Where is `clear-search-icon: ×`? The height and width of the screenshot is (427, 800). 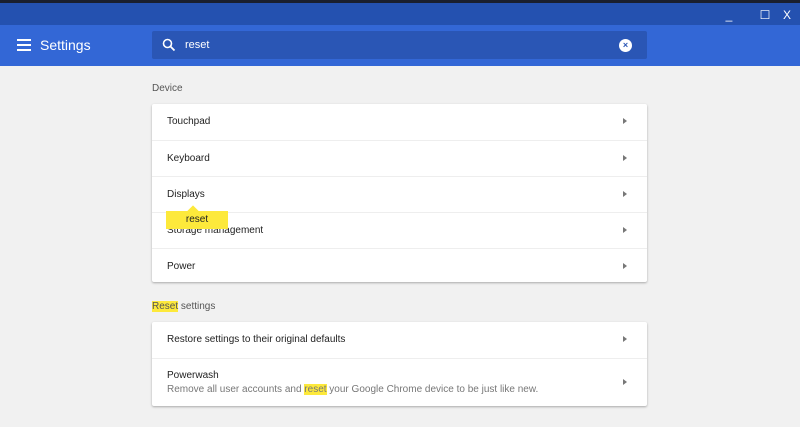 clear-search-icon: × is located at coordinates (625, 45).